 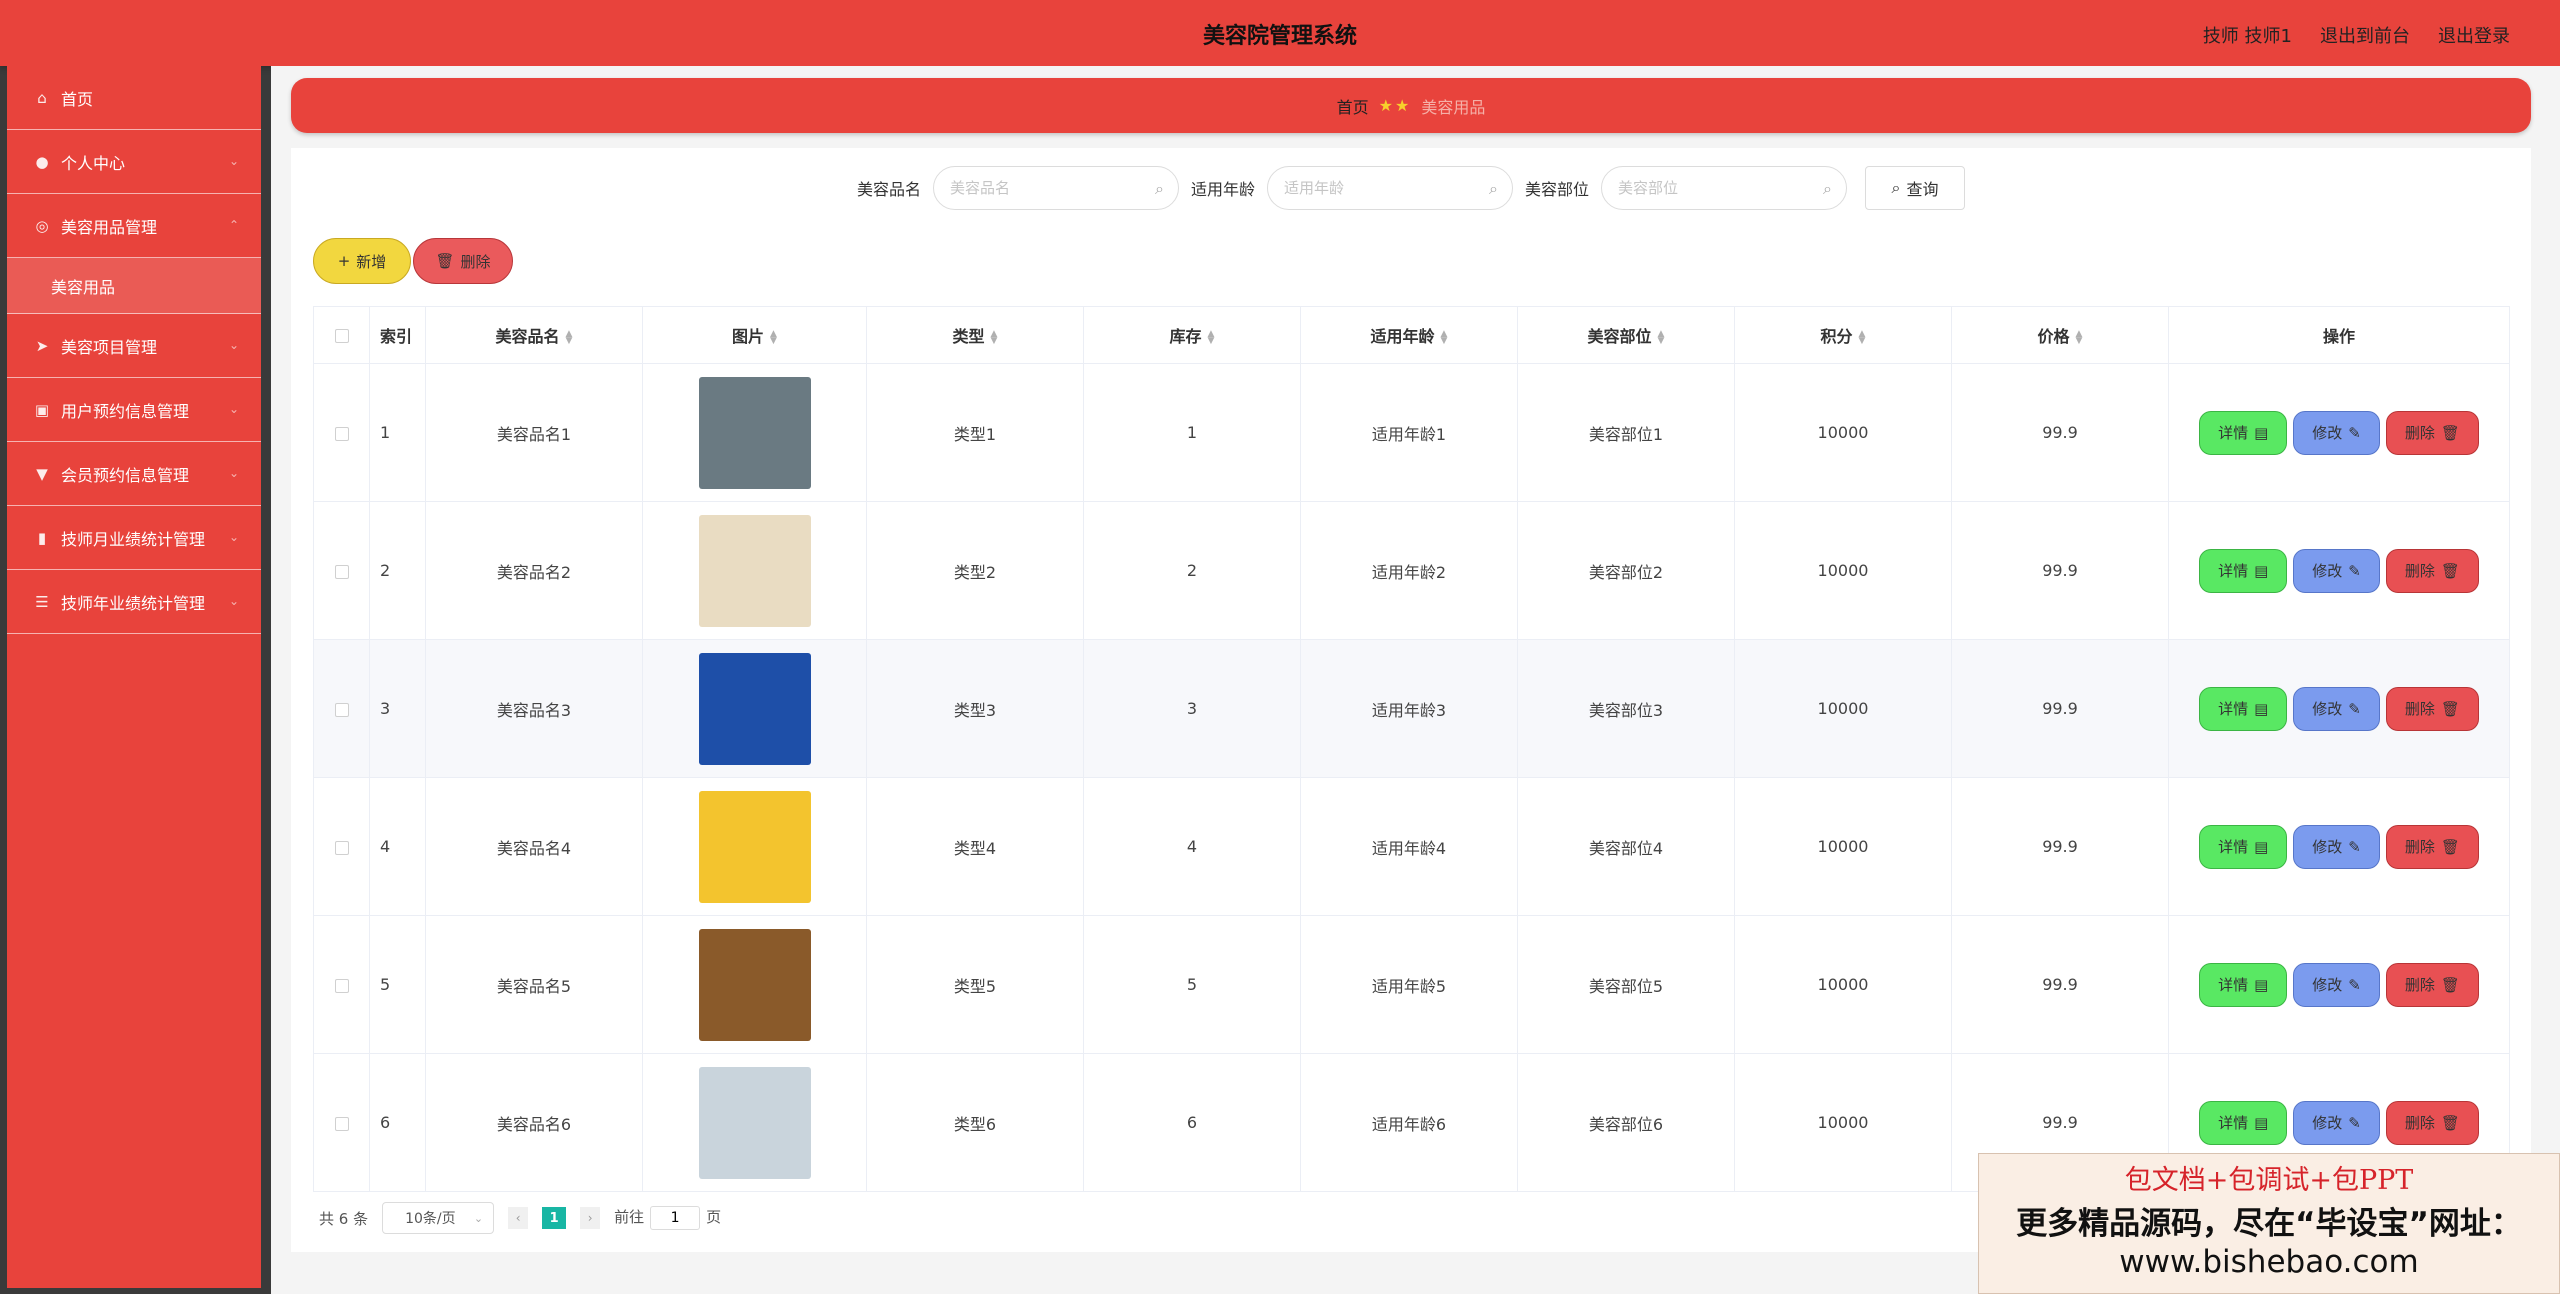 What do you see at coordinates (1718, 188) in the screenshot?
I see `part-search-input` at bounding box center [1718, 188].